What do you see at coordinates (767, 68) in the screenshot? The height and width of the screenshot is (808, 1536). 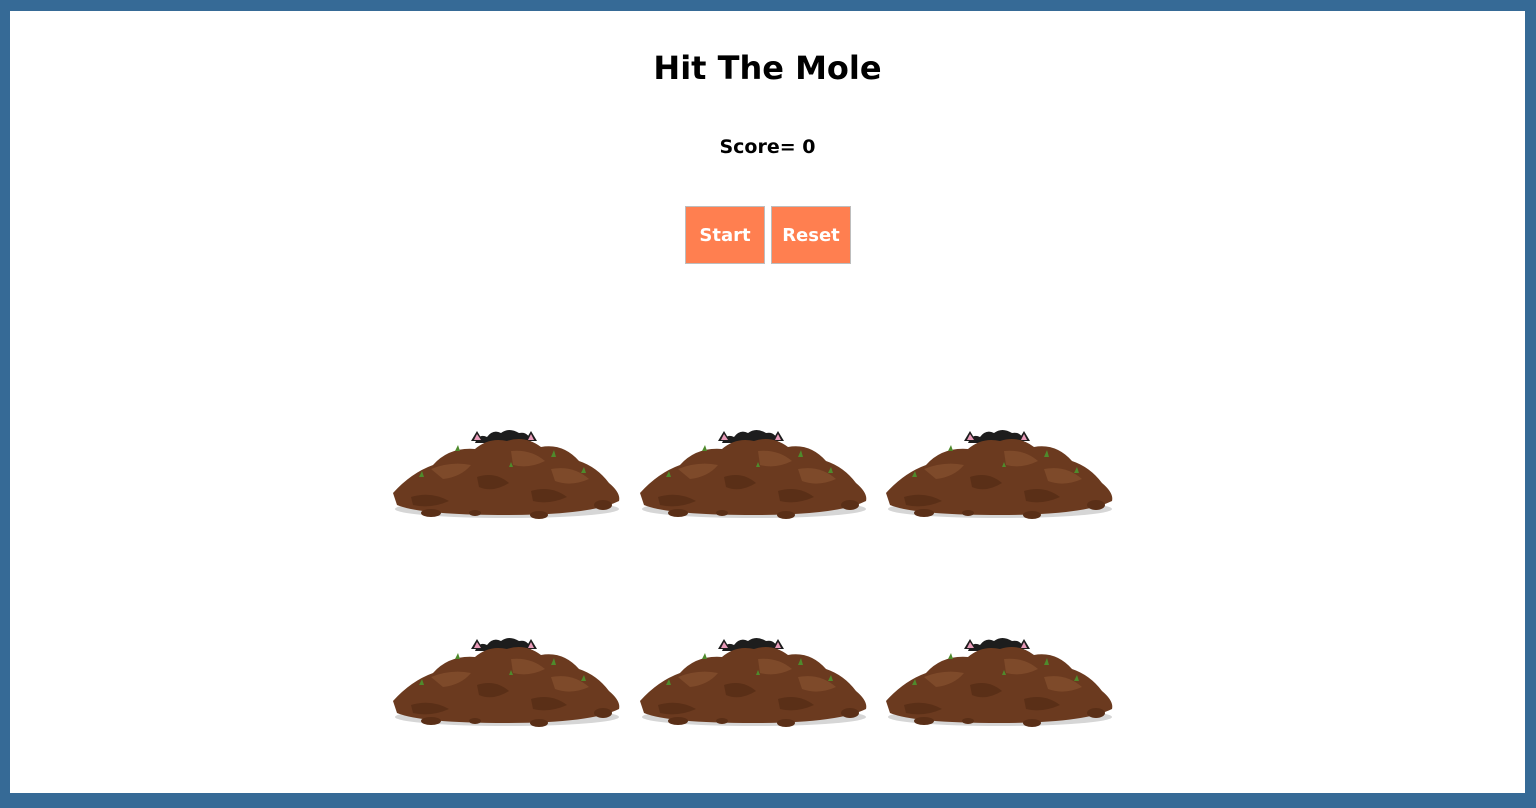 I see `game-title: Hit The Mole` at bounding box center [767, 68].